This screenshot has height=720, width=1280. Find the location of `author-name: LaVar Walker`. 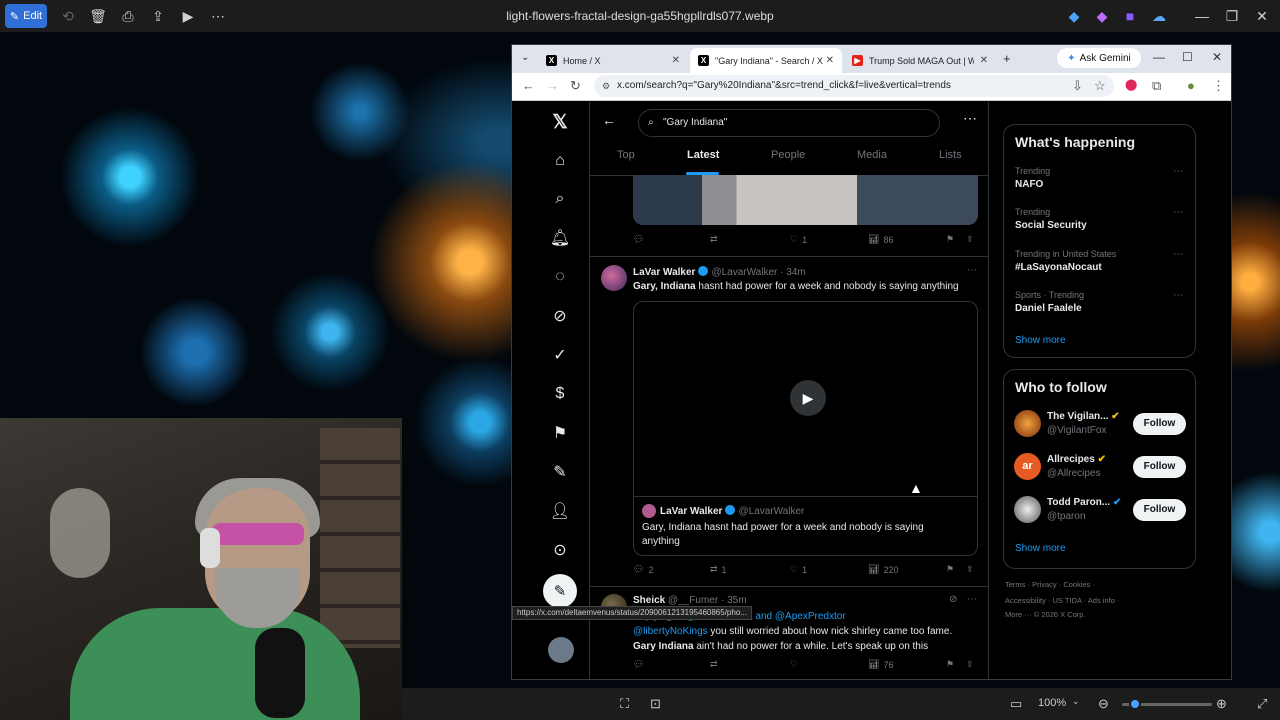

author-name: LaVar Walker is located at coordinates (664, 272).